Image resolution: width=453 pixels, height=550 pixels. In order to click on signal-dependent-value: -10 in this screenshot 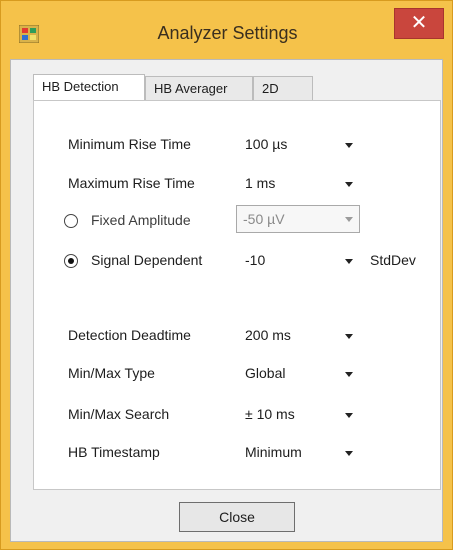, I will do `click(255, 260)`.